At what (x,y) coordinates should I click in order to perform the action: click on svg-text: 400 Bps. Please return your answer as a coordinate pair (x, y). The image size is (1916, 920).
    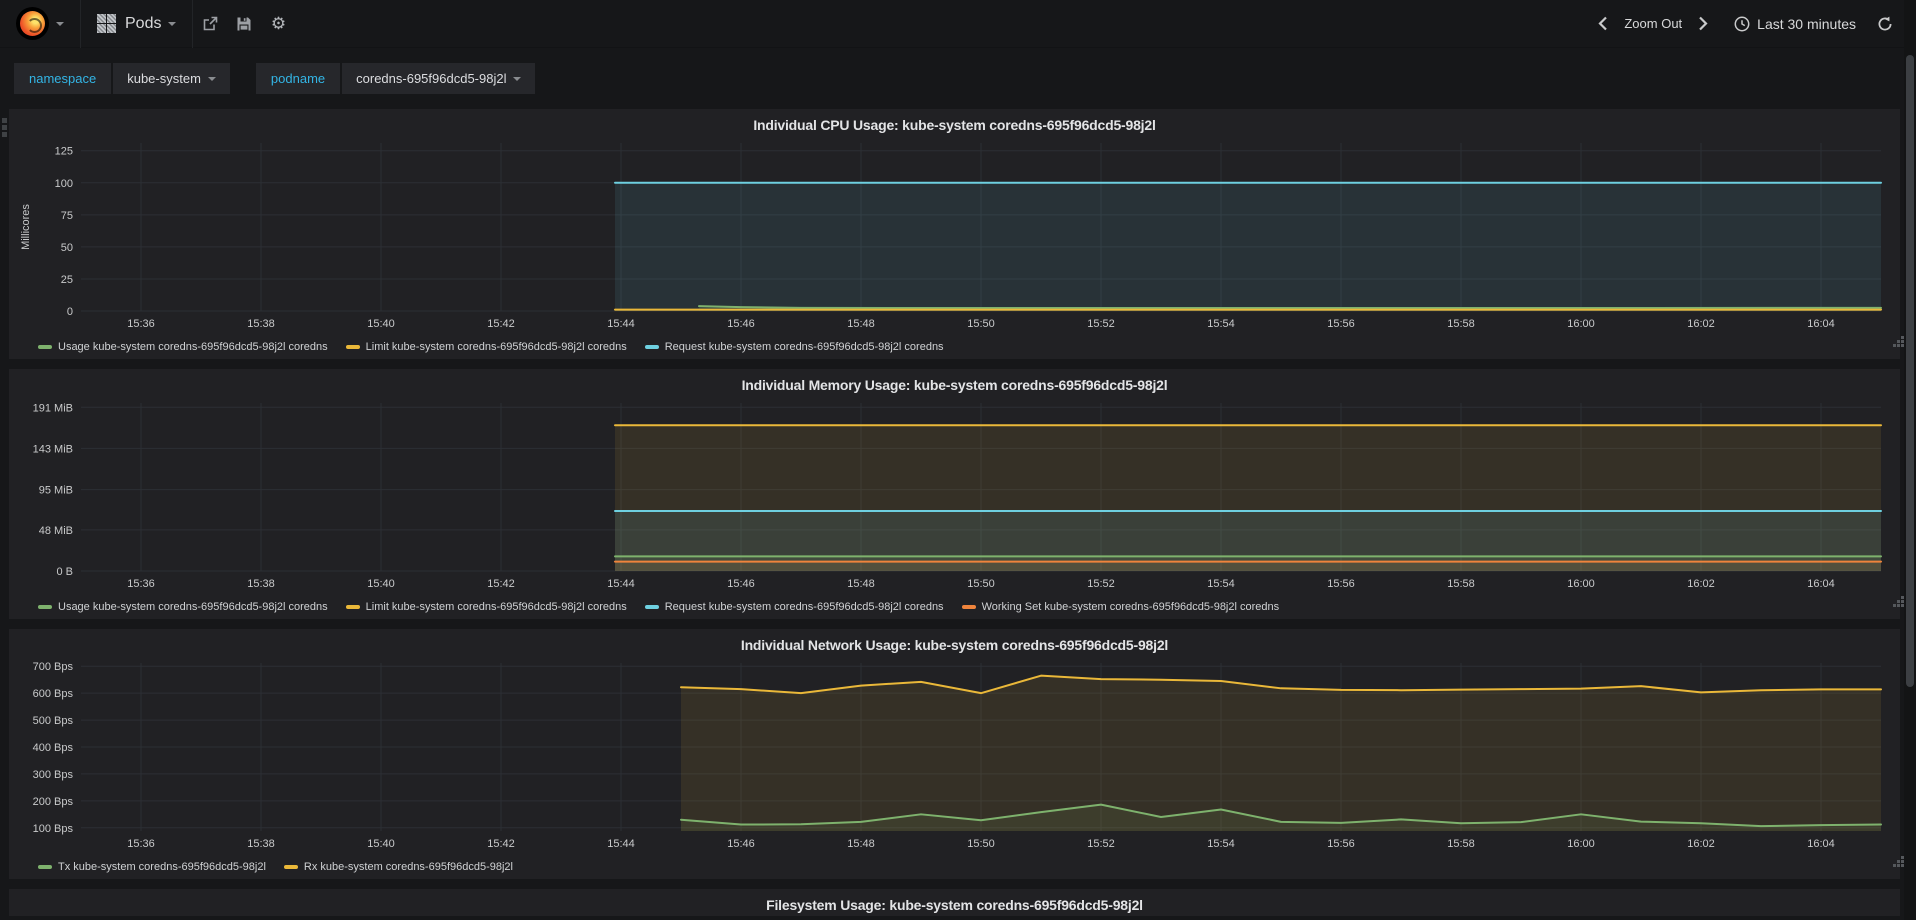
    Looking at the image, I should click on (53, 748).